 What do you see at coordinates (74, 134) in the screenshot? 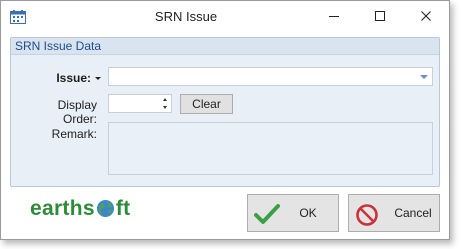
I see `remark-label: Remark:` at bounding box center [74, 134].